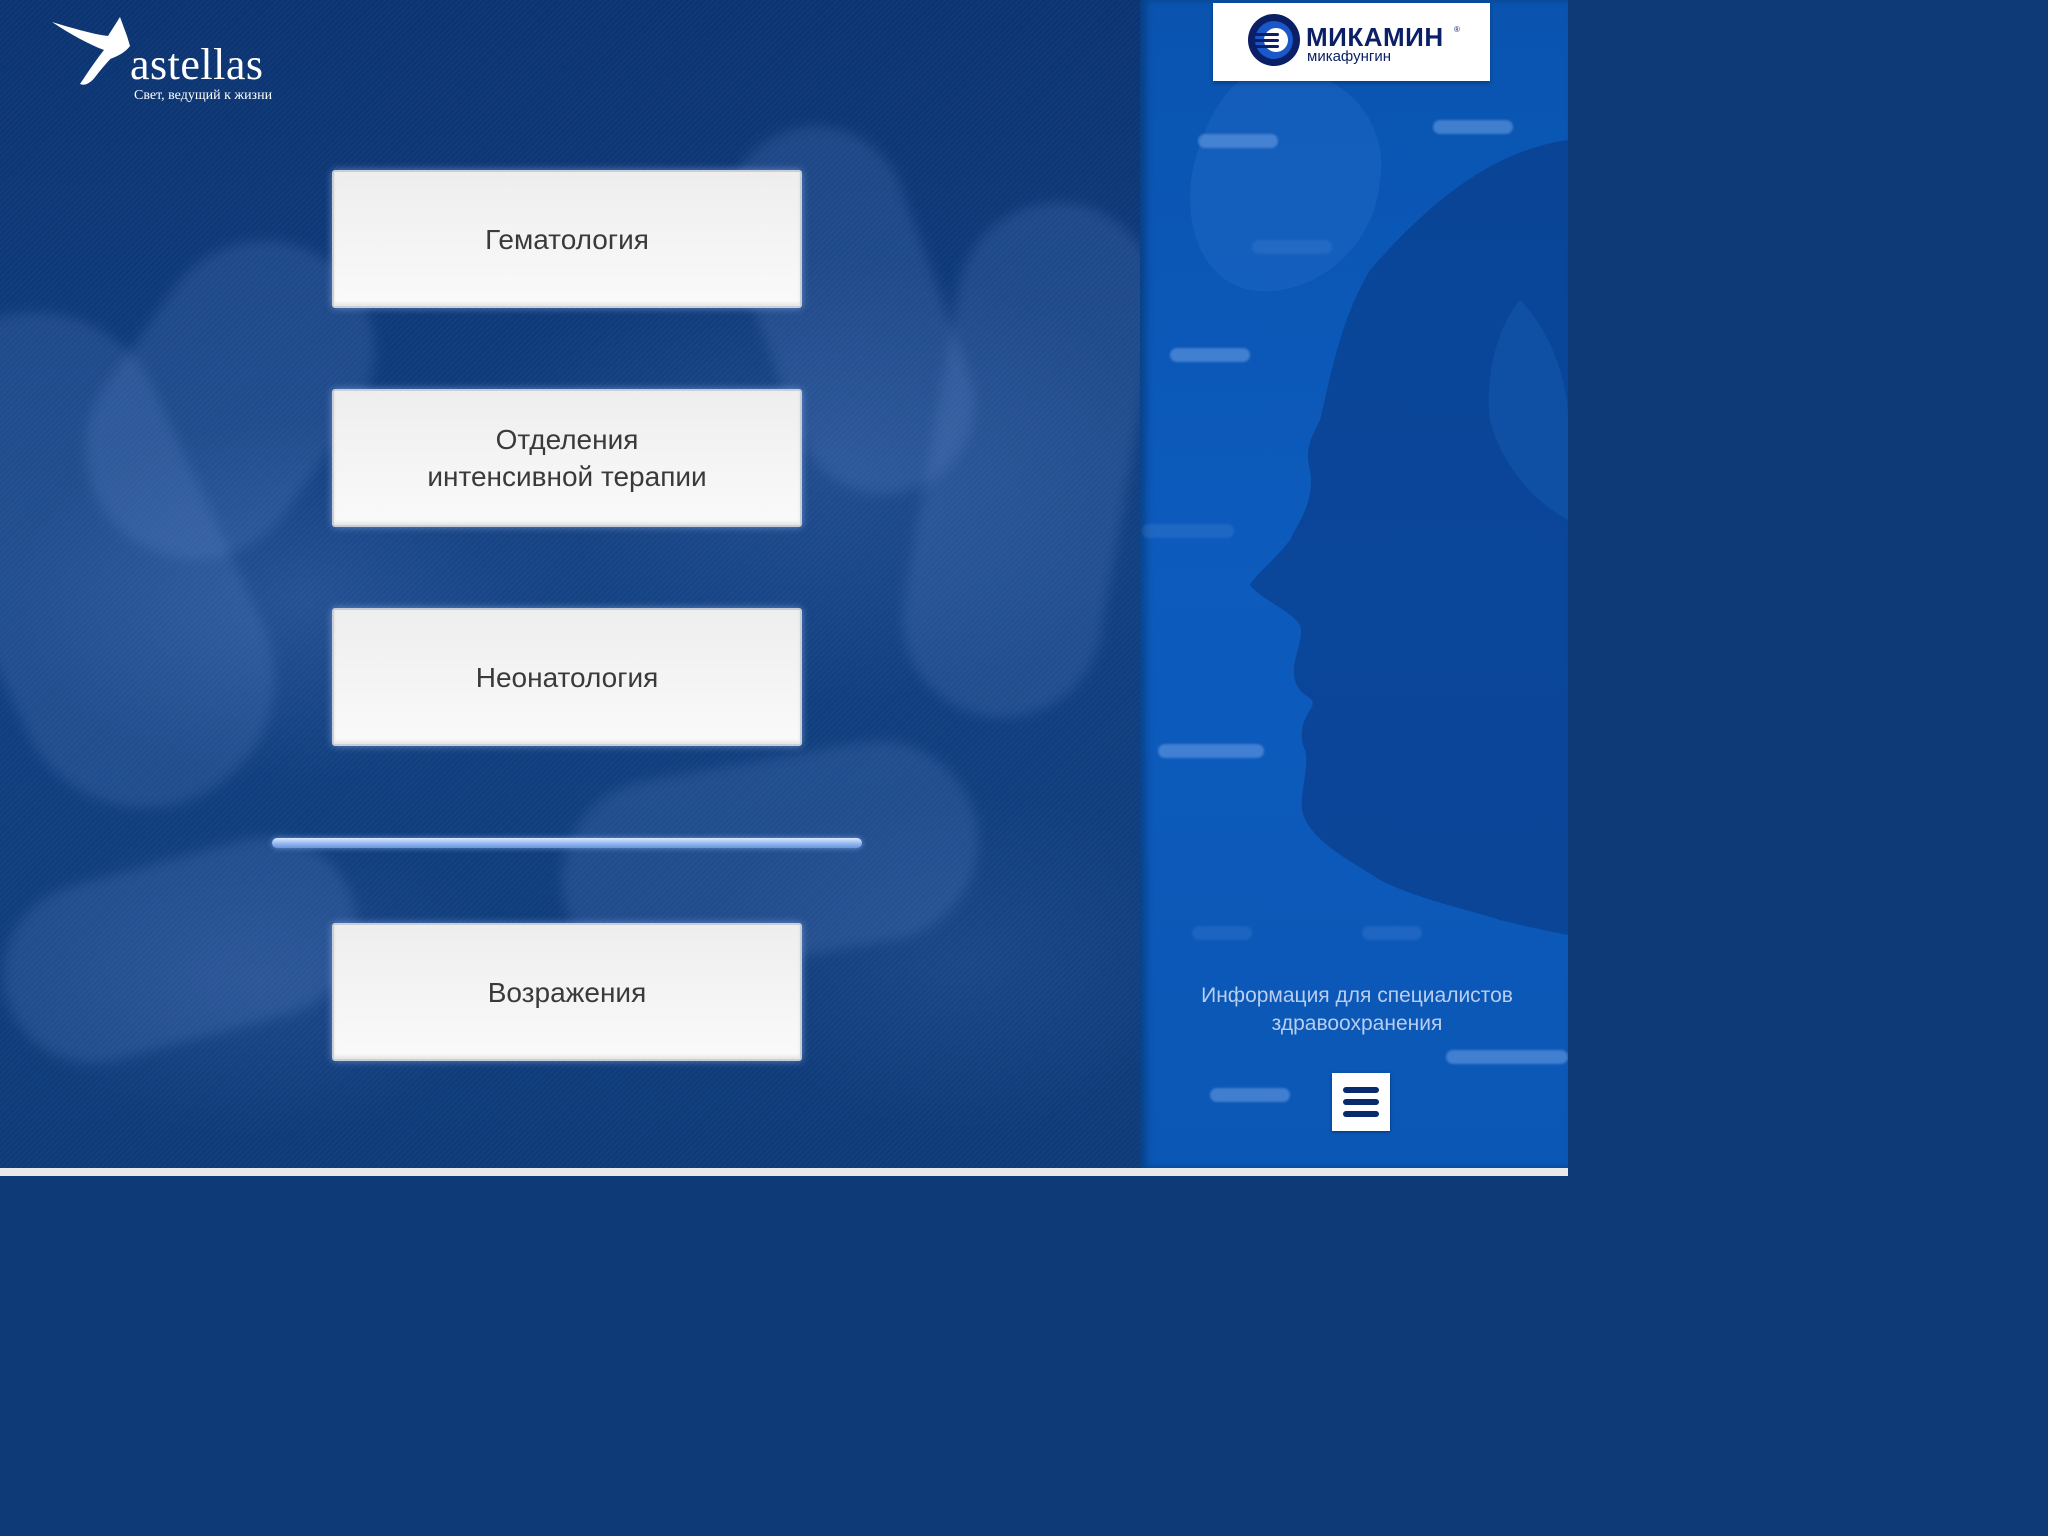 This screenshot has height=1536, width=2048. Describe the element at coordinates (1349, 56) in the screenshot. I see `product-generic-name: микафунгин` at that location.